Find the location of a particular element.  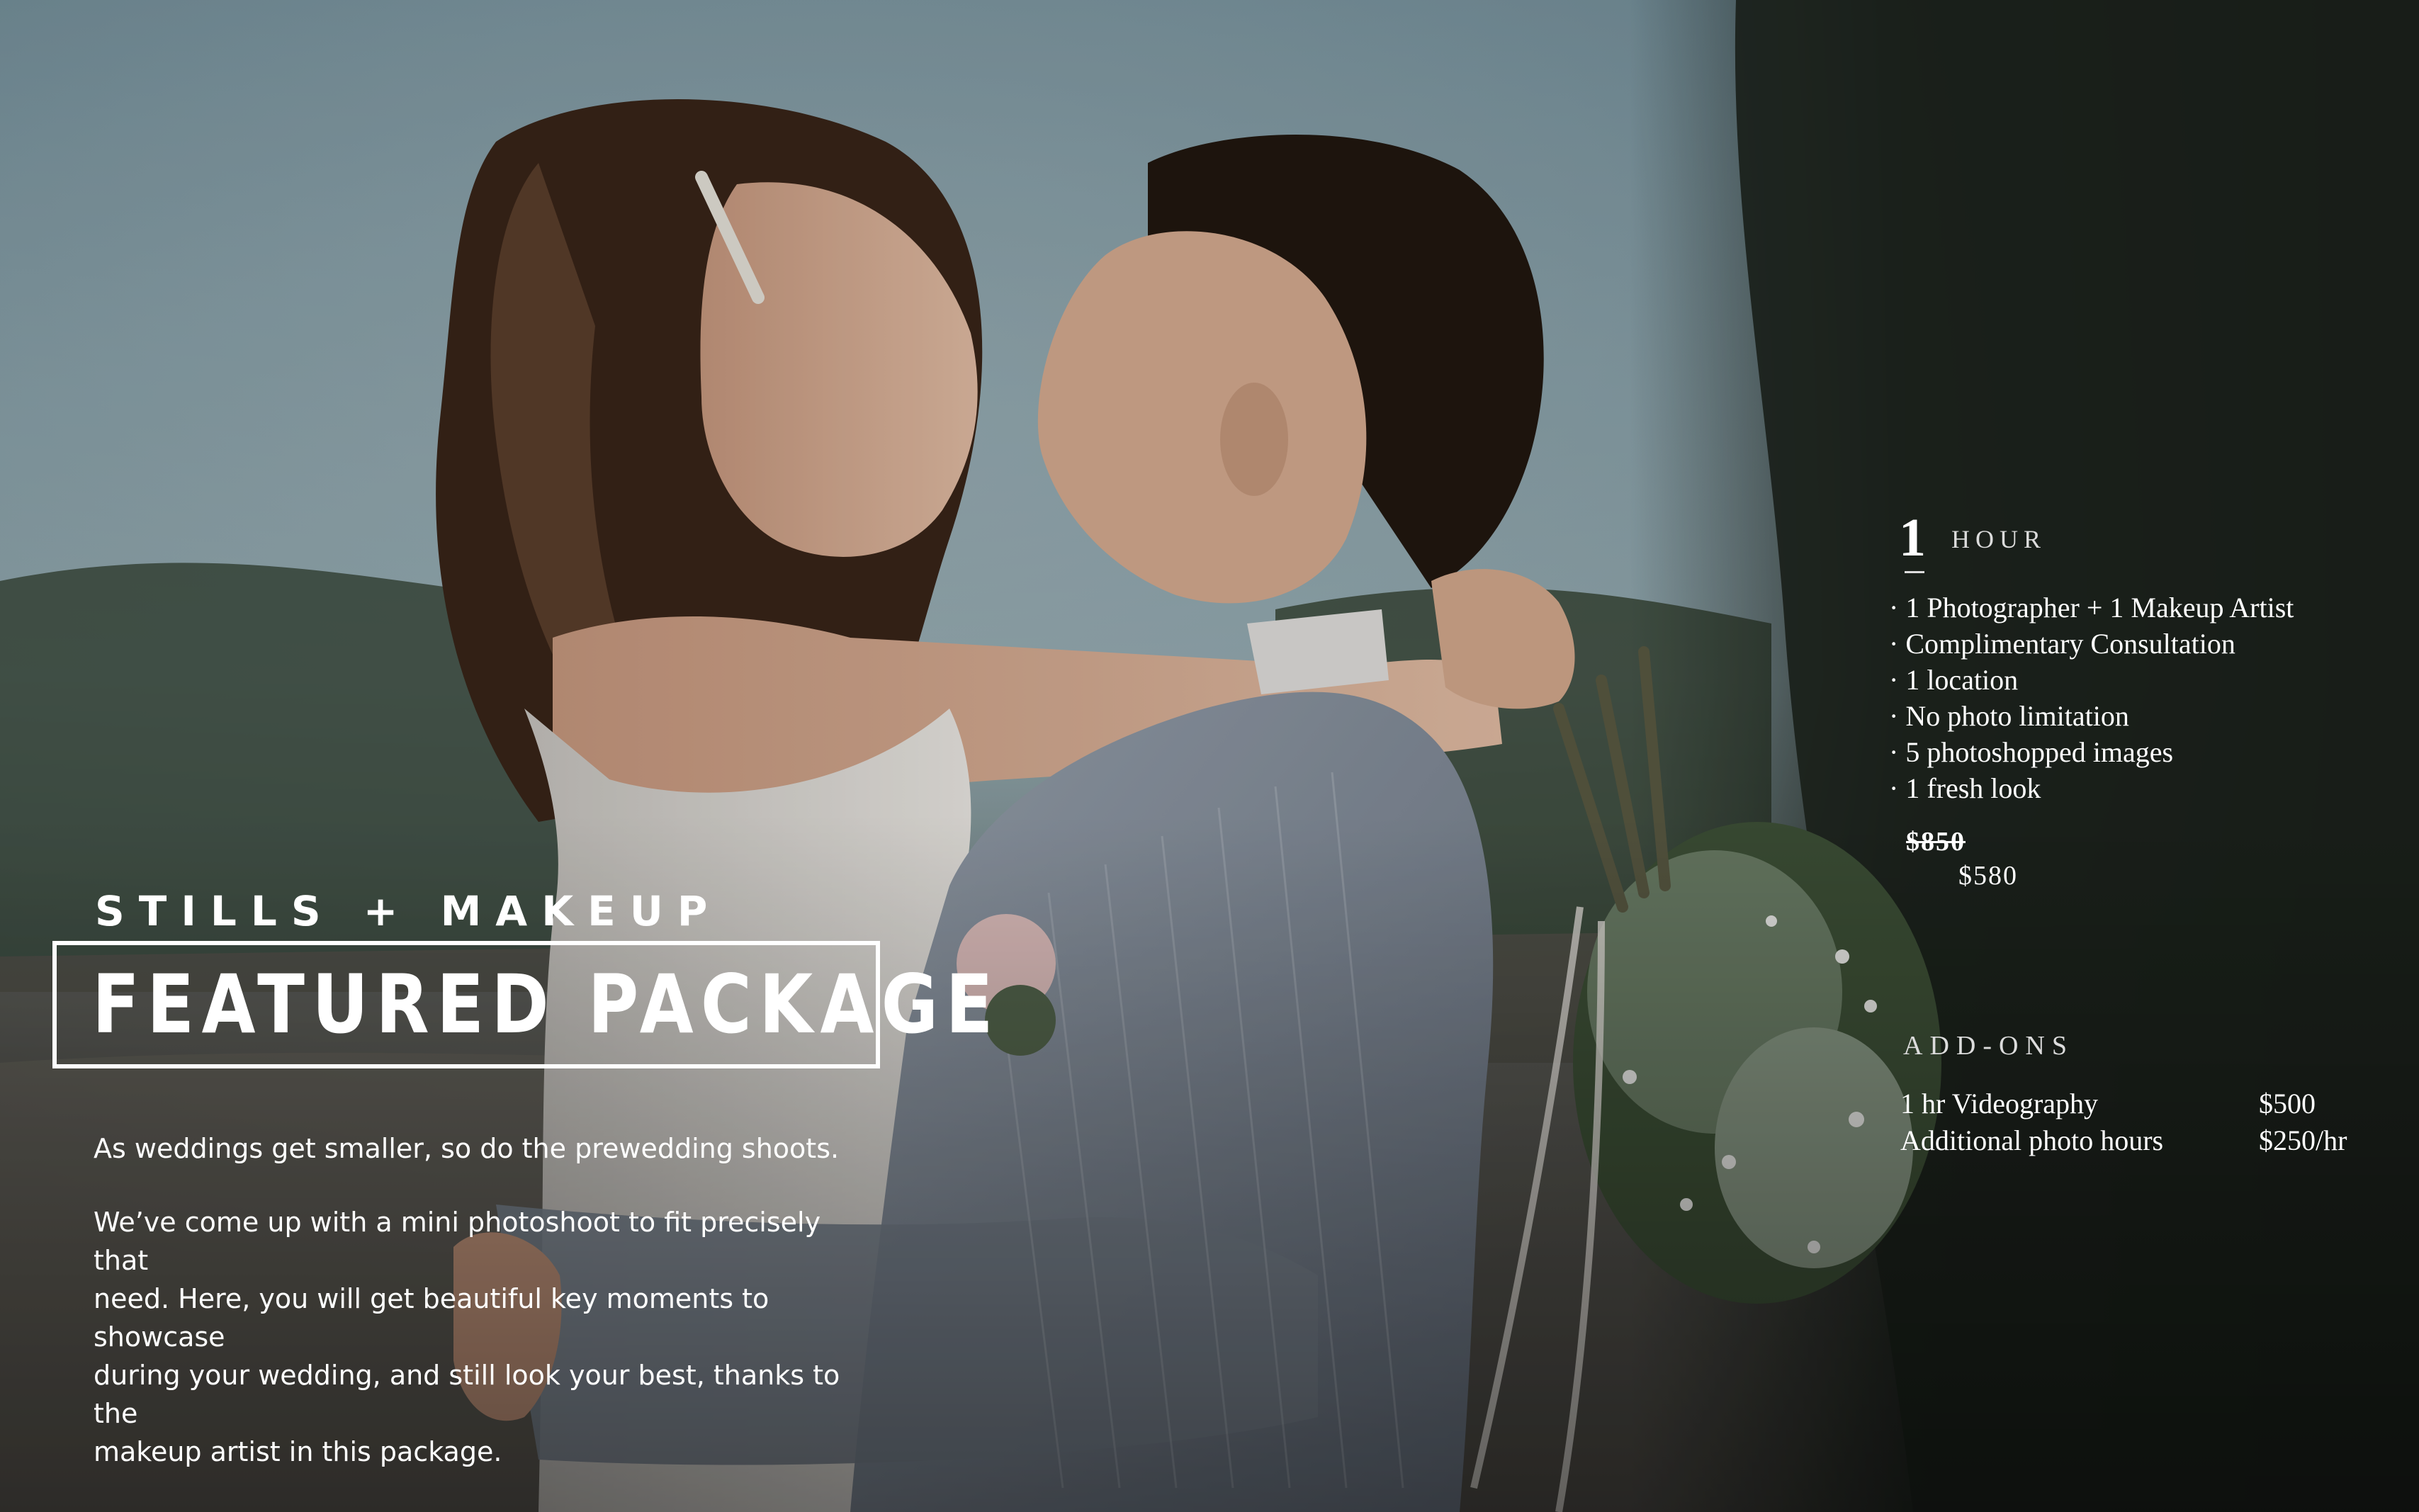

page-title: FEATURED PACKAGE is located at coordinates (546, 1004).